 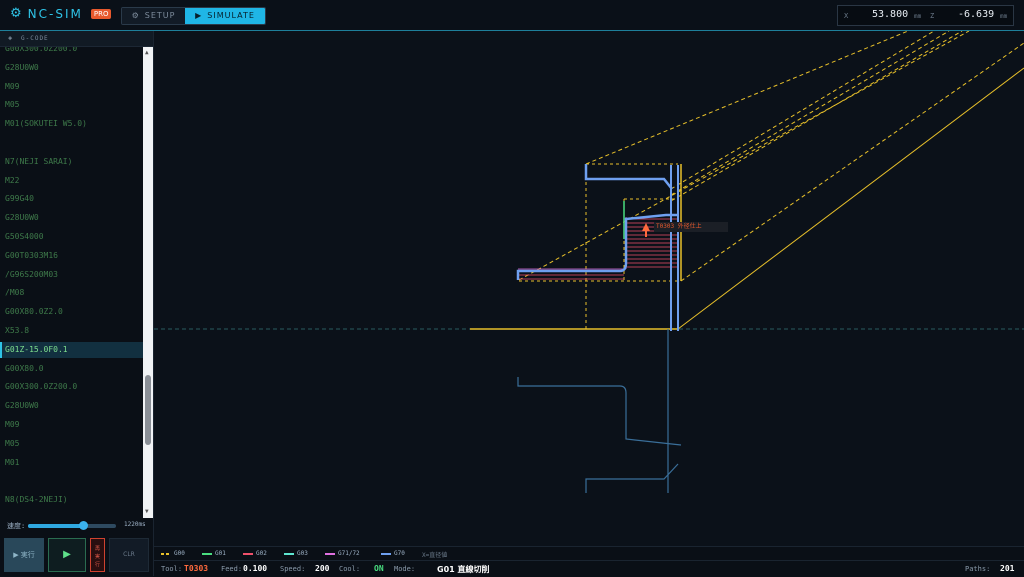 What do you see at coordinates (71, 181) in the screenshot?
I see `gcode-line: M22` at bounding box center [71, 181].